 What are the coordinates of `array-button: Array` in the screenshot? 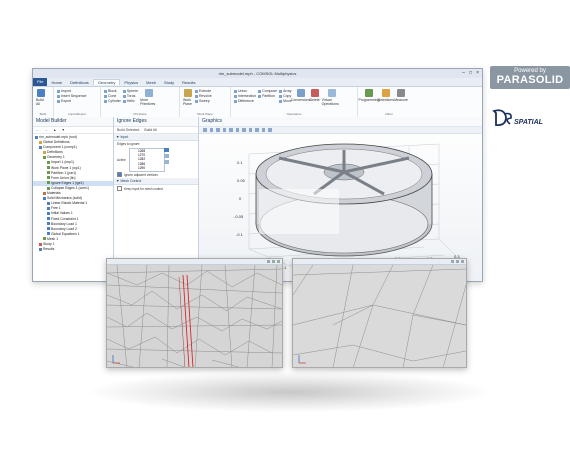 It's located at (285, 91).